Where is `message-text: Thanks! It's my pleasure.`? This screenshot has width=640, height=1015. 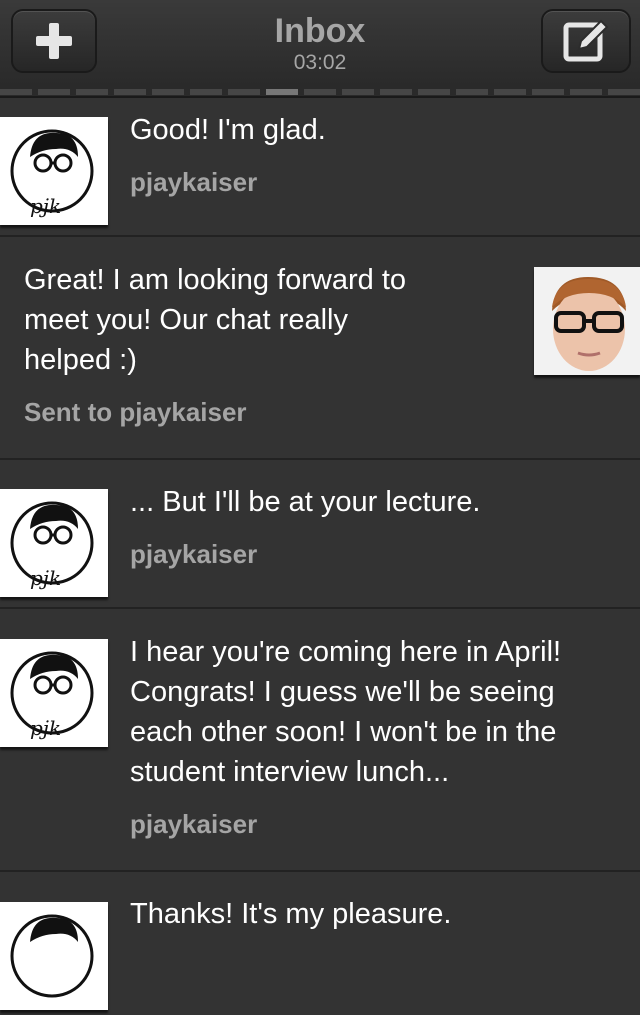 message-text: Thanks! It's my pleasure. is located at coordinates (290, 914).